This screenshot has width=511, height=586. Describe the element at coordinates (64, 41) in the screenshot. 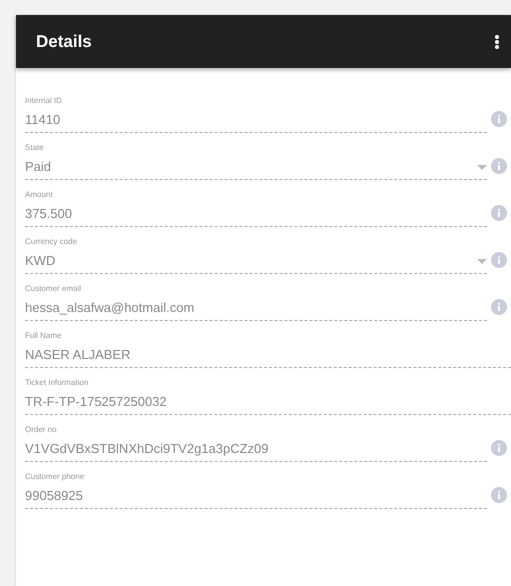

I see `header-title: Details` at that location.